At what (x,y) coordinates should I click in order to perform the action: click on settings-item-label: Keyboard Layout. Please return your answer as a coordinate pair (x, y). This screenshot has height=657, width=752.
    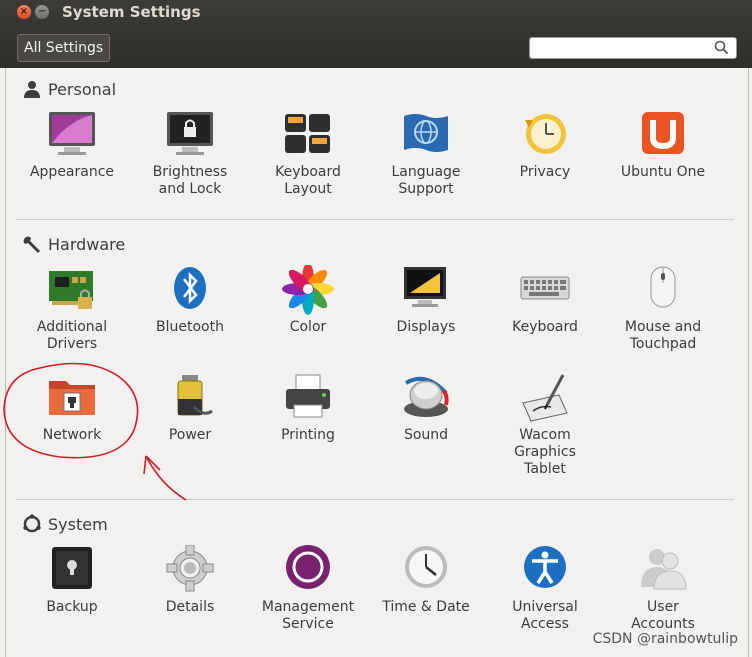
    Looking at the image, I should click on (308, 180).